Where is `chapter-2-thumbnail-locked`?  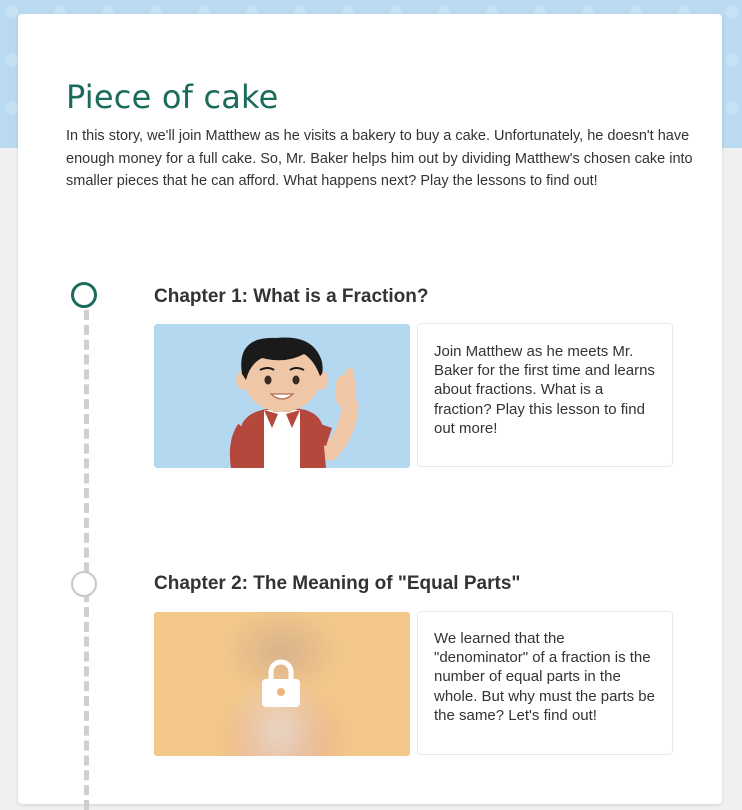
chapter-2-thumbnail-locked is located at coordinates (282, 684).